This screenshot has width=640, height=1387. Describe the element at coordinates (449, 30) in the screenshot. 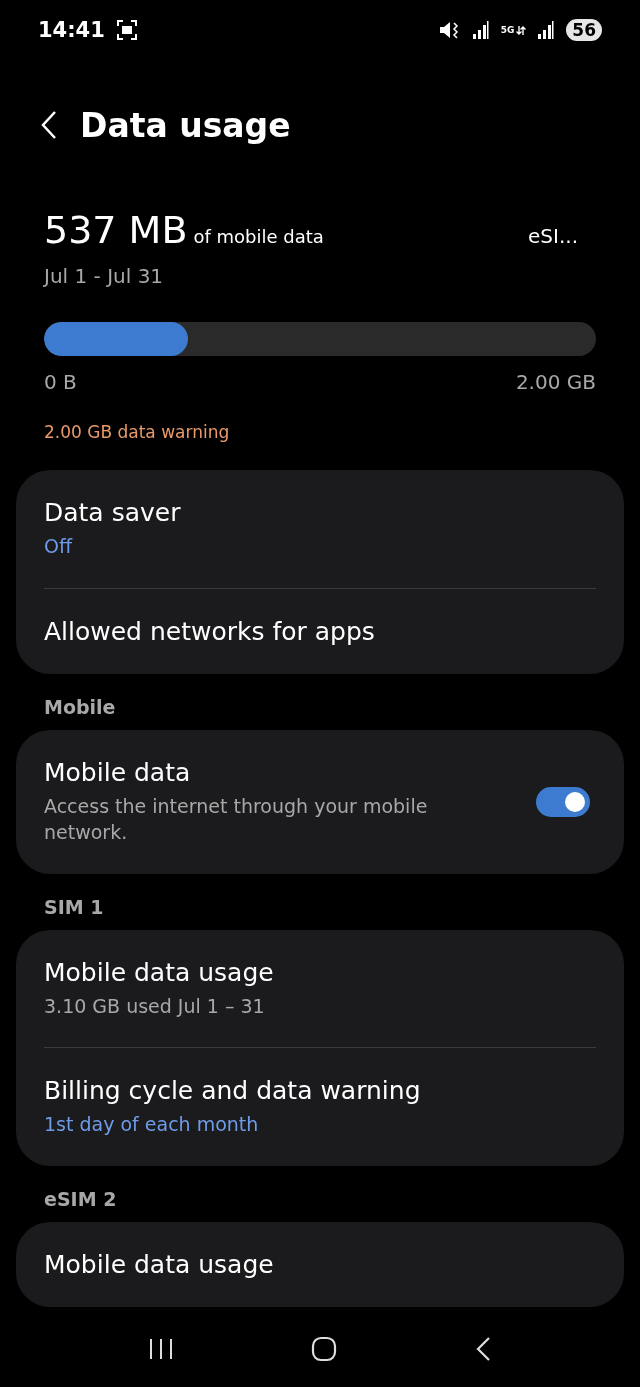

I see `mute-icon` at that location.